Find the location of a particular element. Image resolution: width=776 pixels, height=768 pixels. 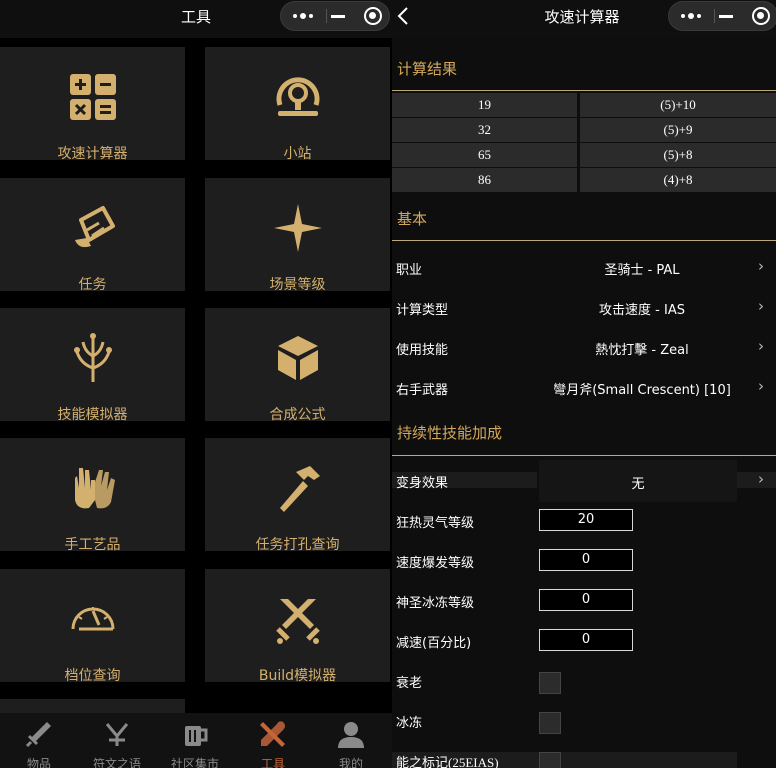

tile-crafting-formula: 合成公式 is located at coordinates (297, 365).